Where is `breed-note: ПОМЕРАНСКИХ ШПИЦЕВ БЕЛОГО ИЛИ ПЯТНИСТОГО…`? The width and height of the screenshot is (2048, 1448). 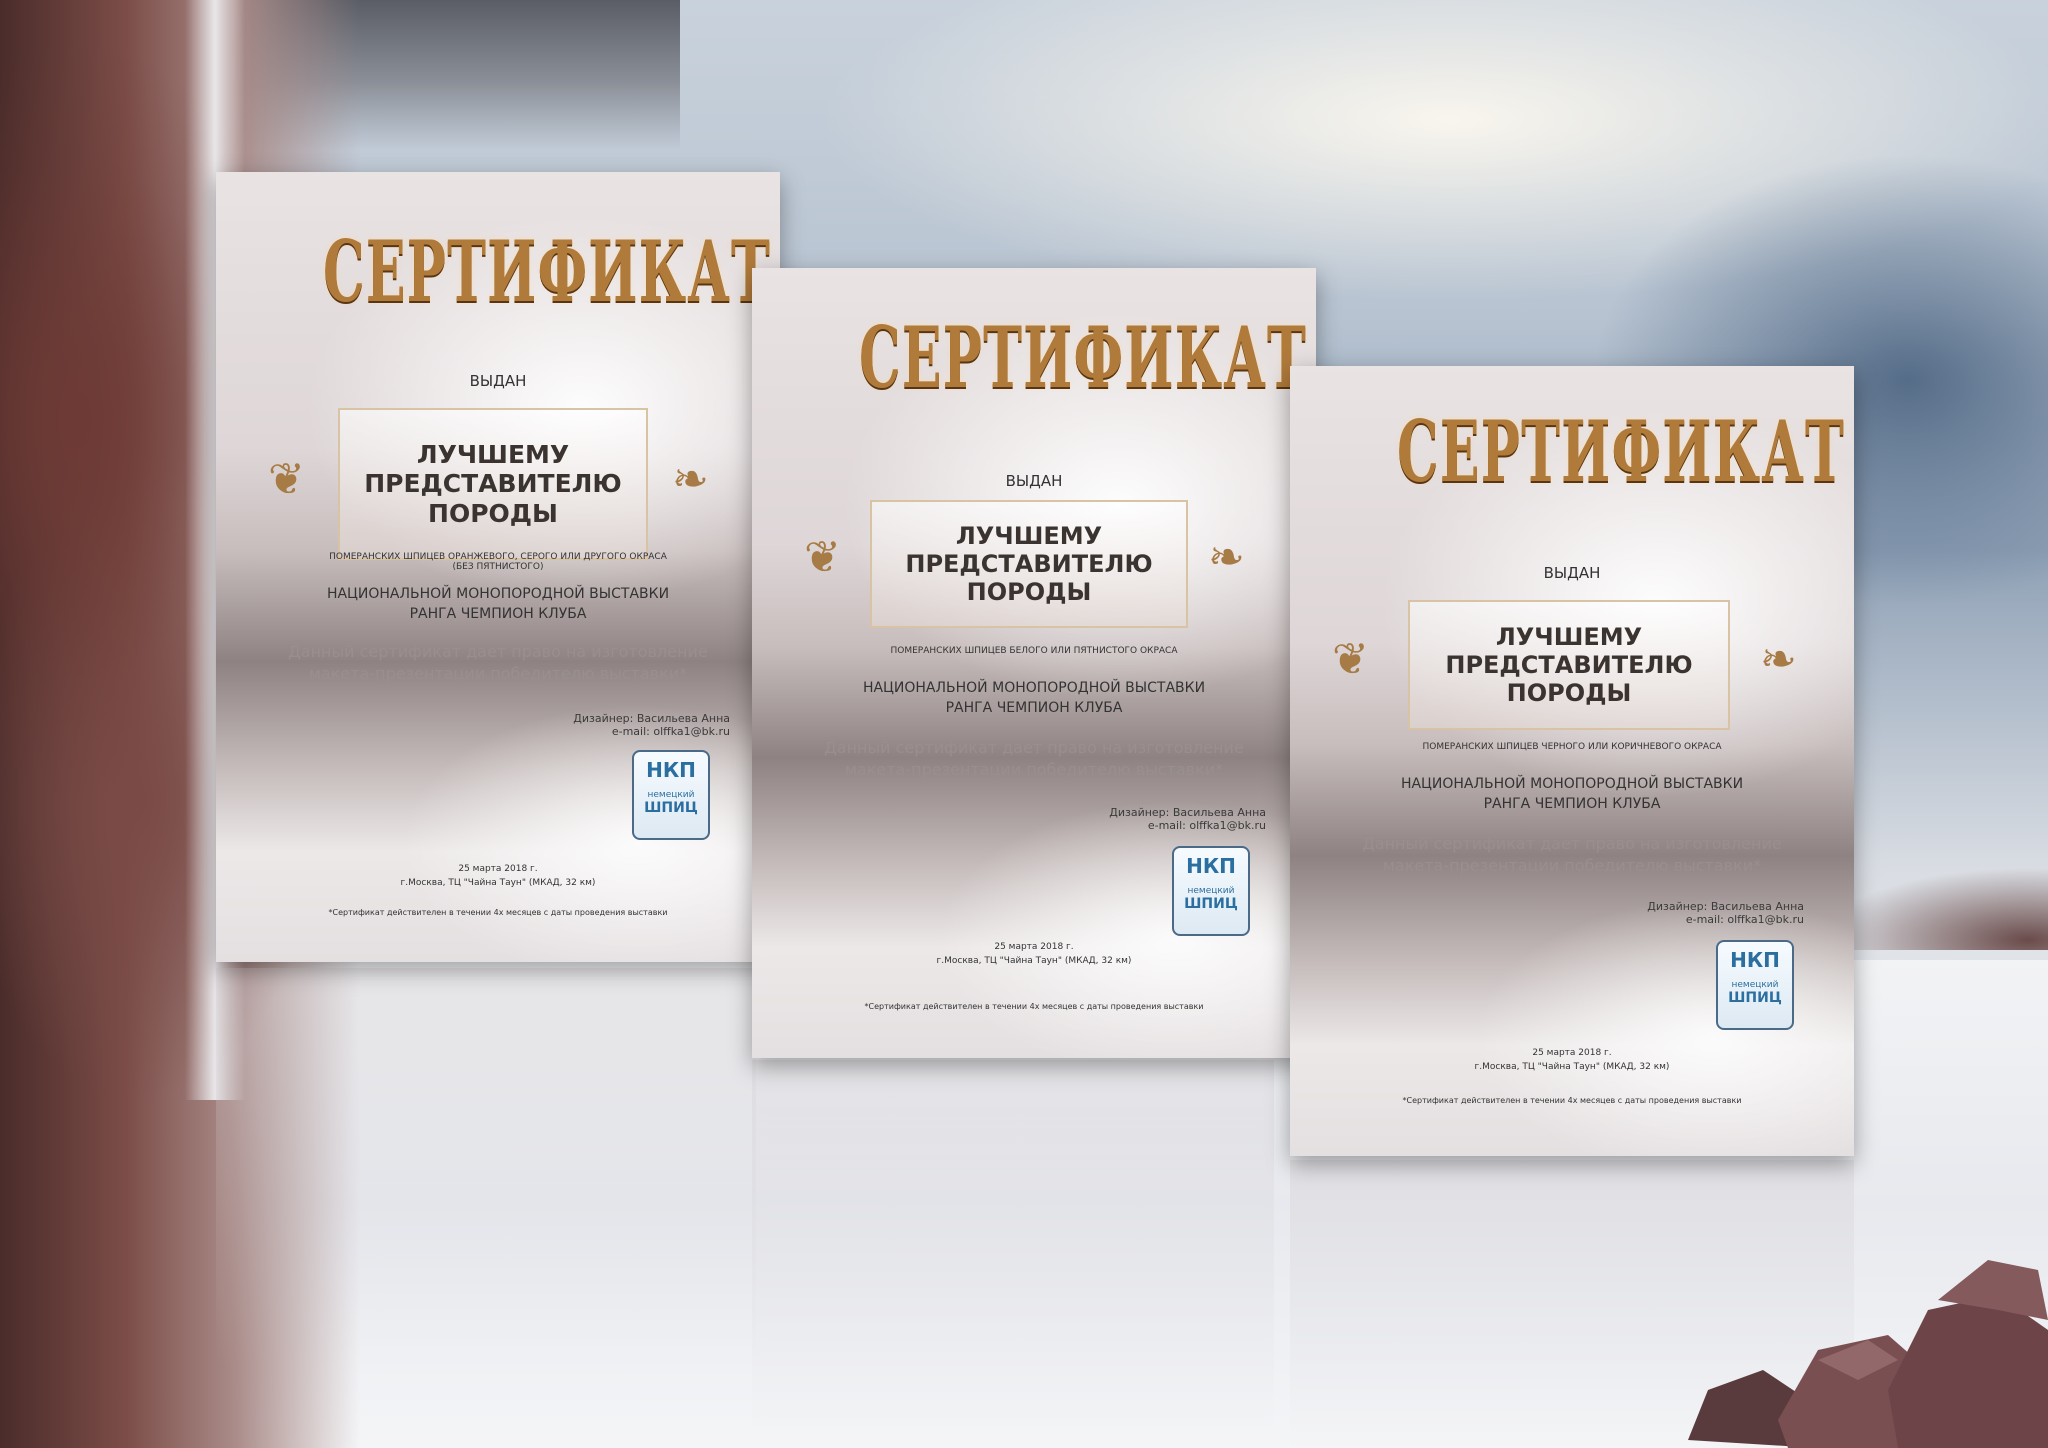 breed-note: ПОМЕРАНСКИХ ШПИЦЕВ БЕЛОГО ИЛИ ПЯТНИСТОГО… is located at coordinates (1034, 651).